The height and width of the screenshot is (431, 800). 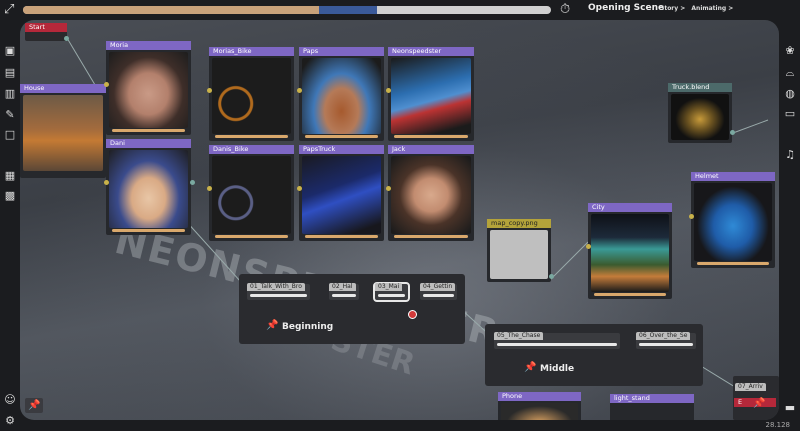 I want to click on globe-icon: ◍, so click(x=790, y=93).